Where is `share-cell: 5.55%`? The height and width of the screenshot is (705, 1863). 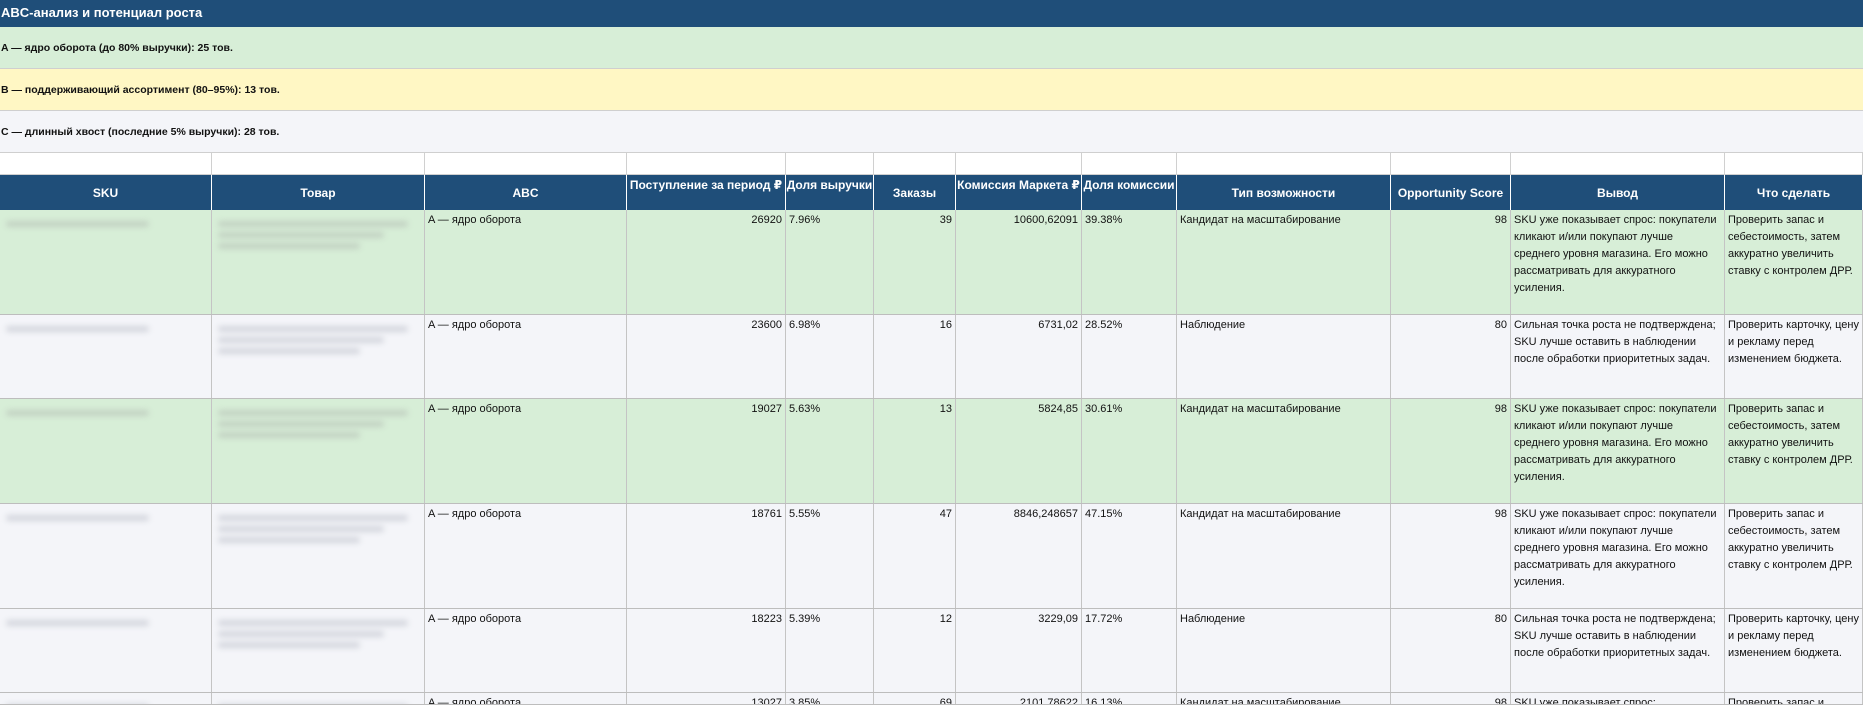 share-cell: 5.55% is located at coordinates (830, 556).